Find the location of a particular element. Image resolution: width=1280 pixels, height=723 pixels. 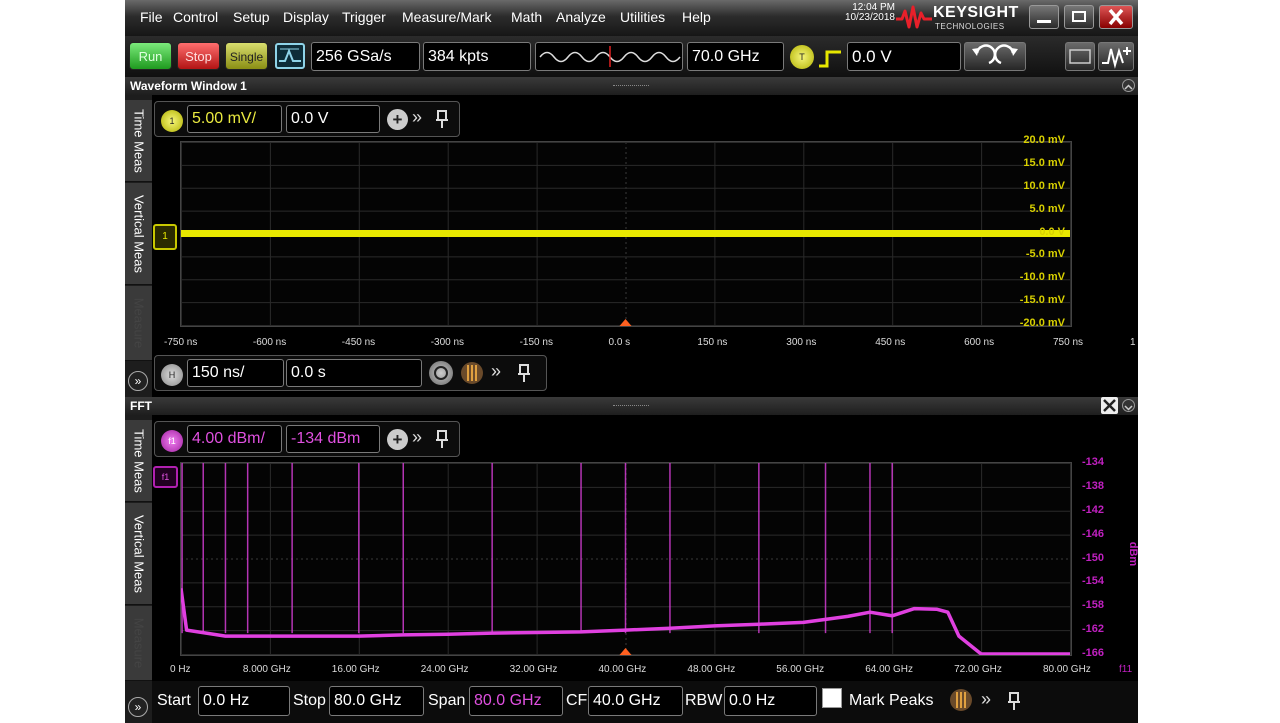

stop-button: Stop is located at coordinates (198, 56).